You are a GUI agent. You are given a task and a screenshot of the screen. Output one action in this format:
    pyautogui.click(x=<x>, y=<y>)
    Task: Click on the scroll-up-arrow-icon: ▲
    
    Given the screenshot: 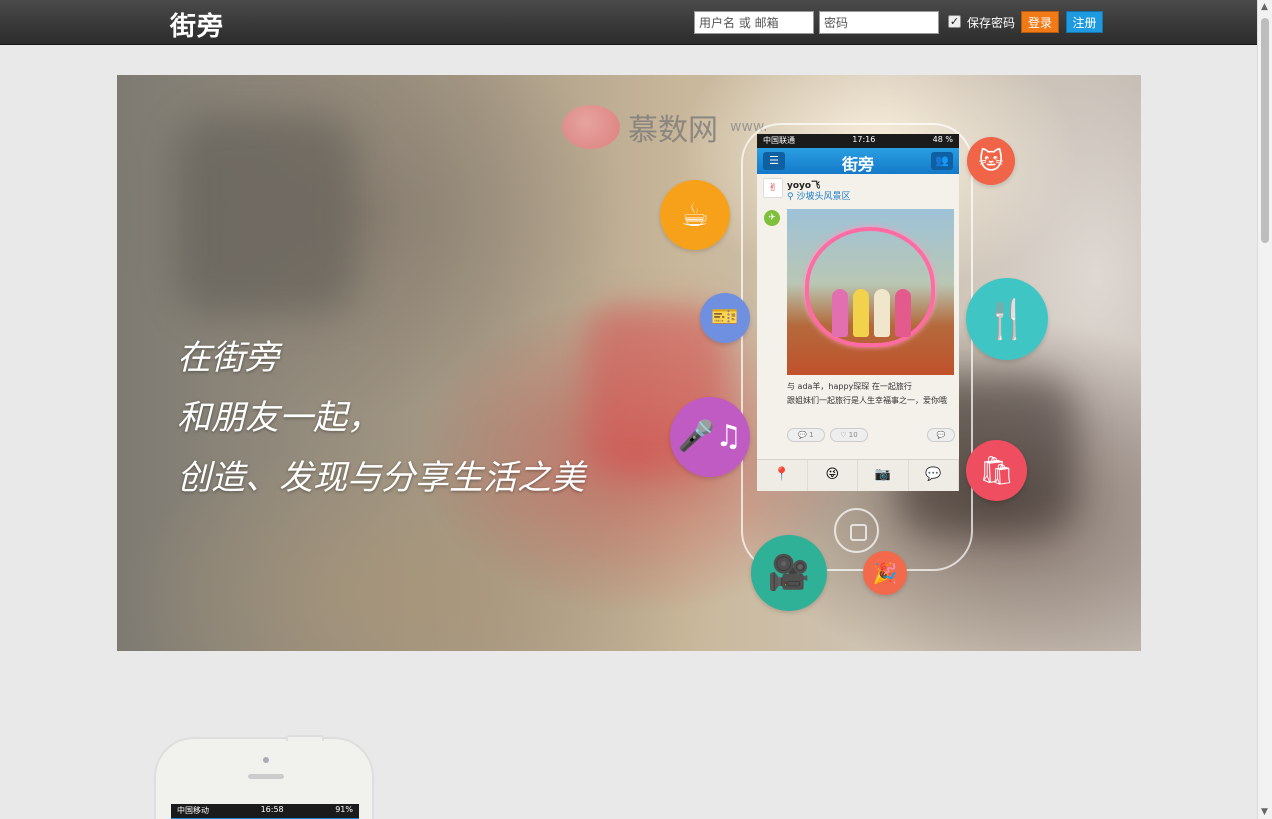 What is the action you would take?
    pyautogui.click(x=1264, y=7)
    